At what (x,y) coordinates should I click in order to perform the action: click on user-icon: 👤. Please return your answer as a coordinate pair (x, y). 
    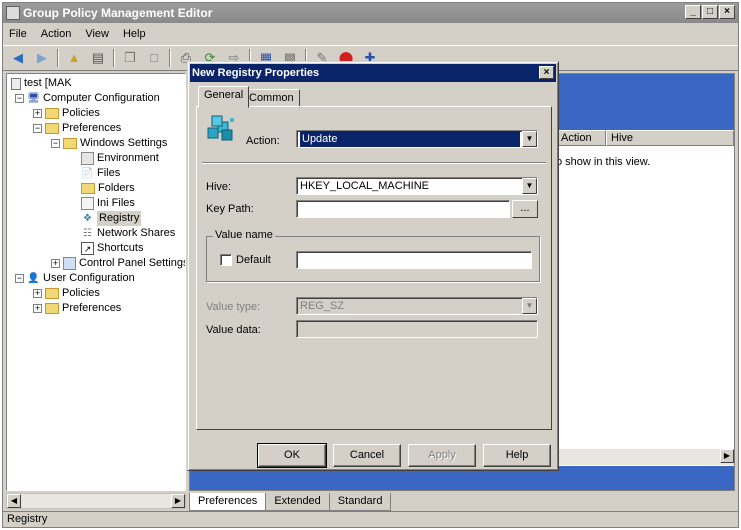
    Looking at the image, I should click on (33, 278).